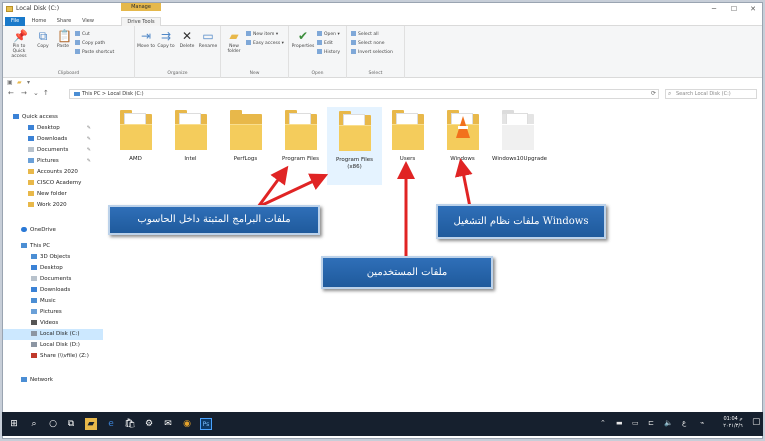  Describe the element at coordinates (64, 21) in the screenshot. I see `tab-share: Share` at that location.